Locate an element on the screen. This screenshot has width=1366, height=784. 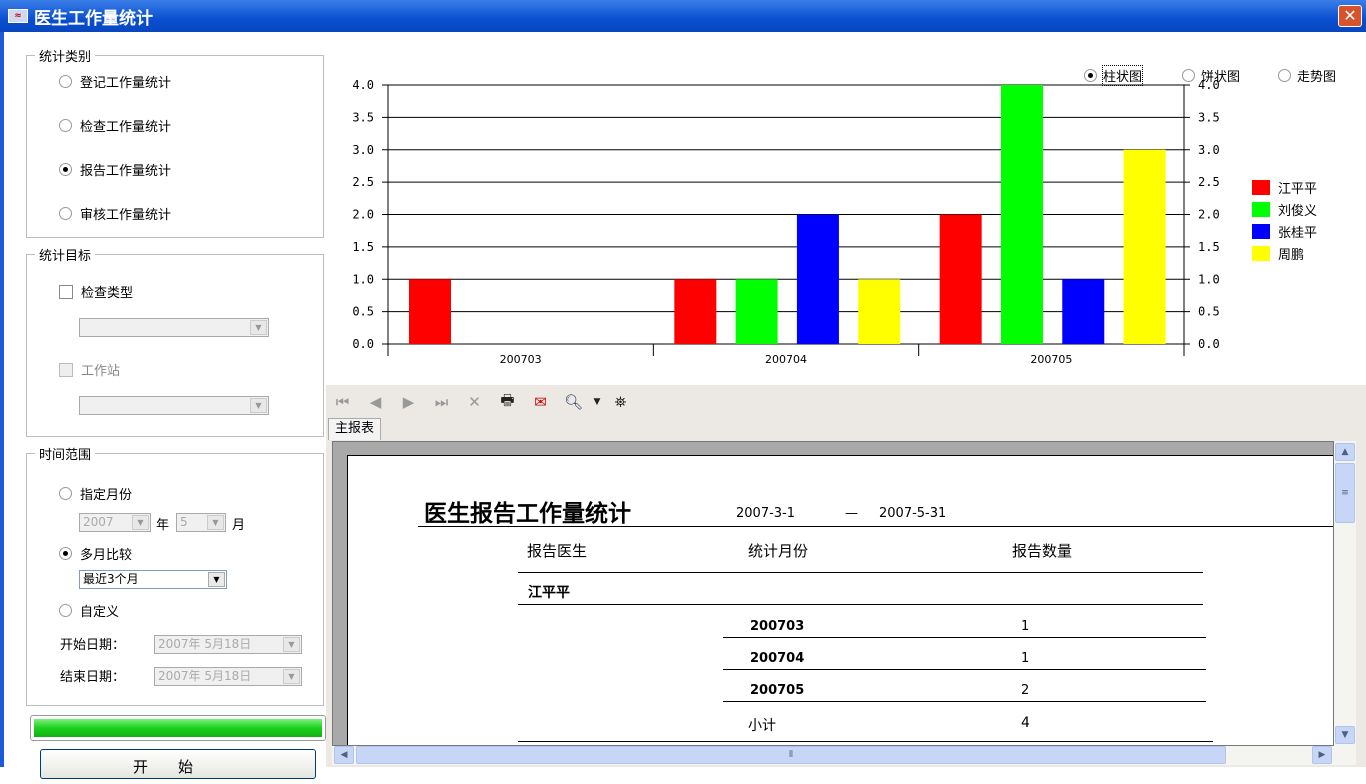
app-icon: ≈ is located at coordinates (18, 16).